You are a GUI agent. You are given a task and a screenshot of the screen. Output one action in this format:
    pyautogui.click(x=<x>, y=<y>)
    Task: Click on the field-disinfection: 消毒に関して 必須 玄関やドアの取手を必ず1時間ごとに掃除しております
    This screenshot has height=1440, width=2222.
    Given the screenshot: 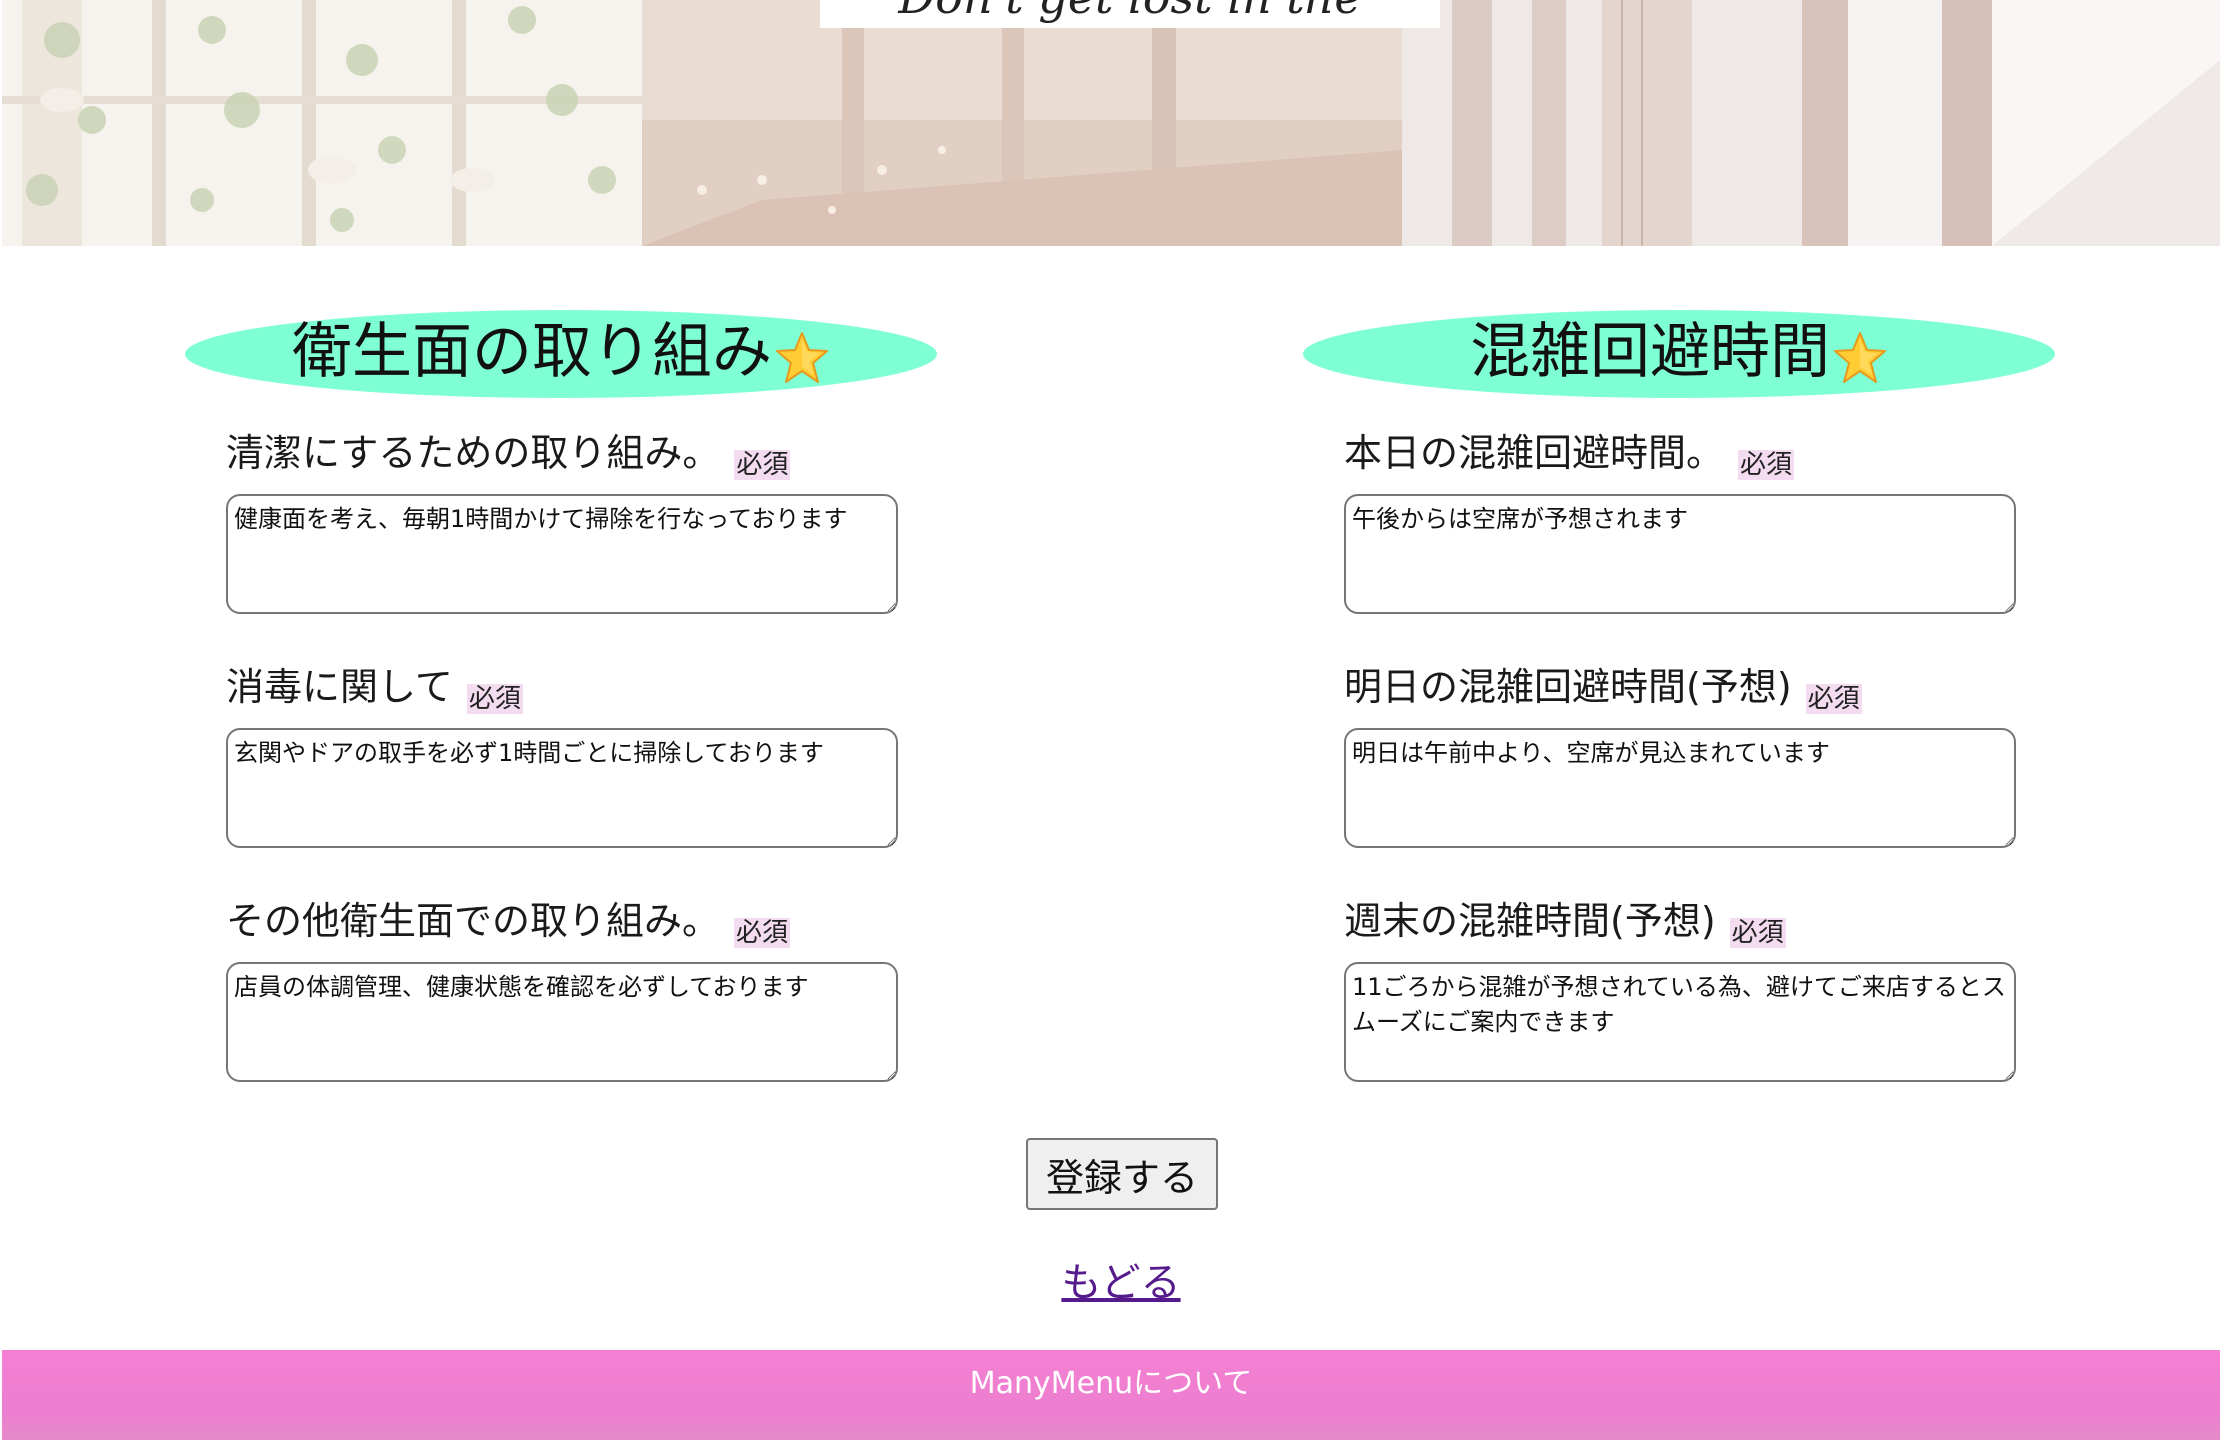 What is the action you would take?
    pyautogui.click(x=562, y=755)
    